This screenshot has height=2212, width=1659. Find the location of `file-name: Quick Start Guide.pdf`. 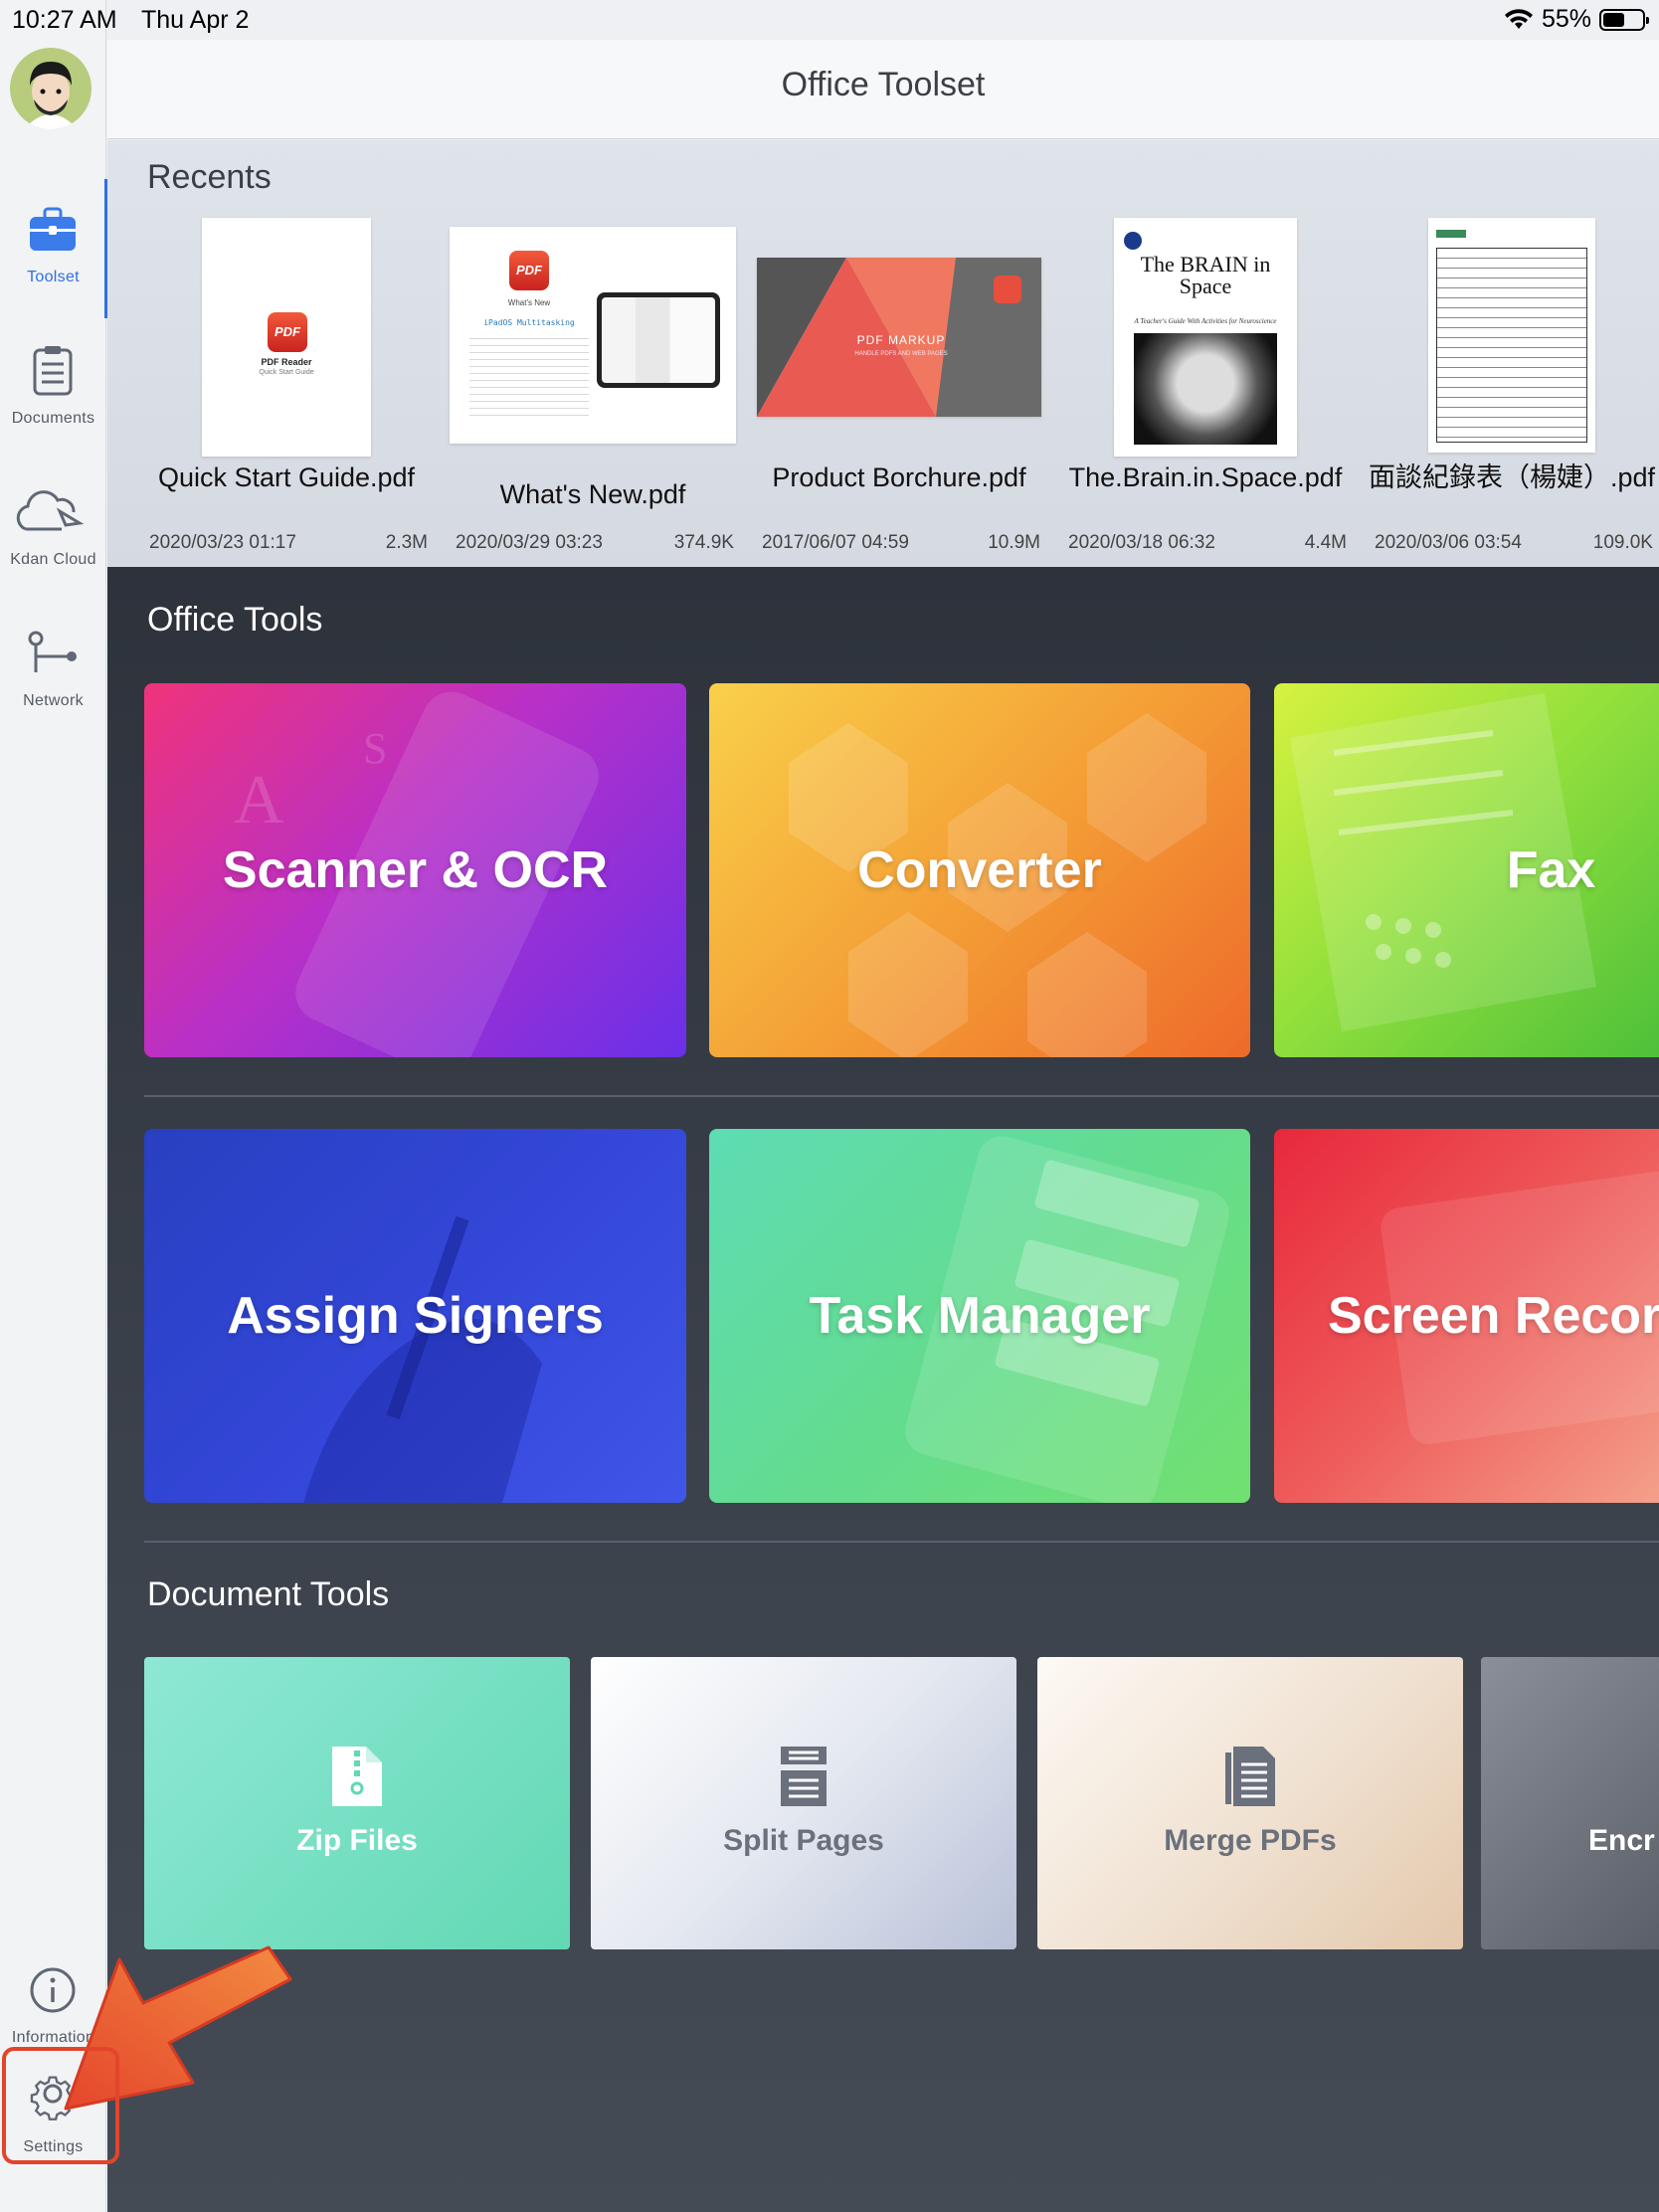

file-name: Quick Start Guide.pdf is located at coordinates (286, 477).